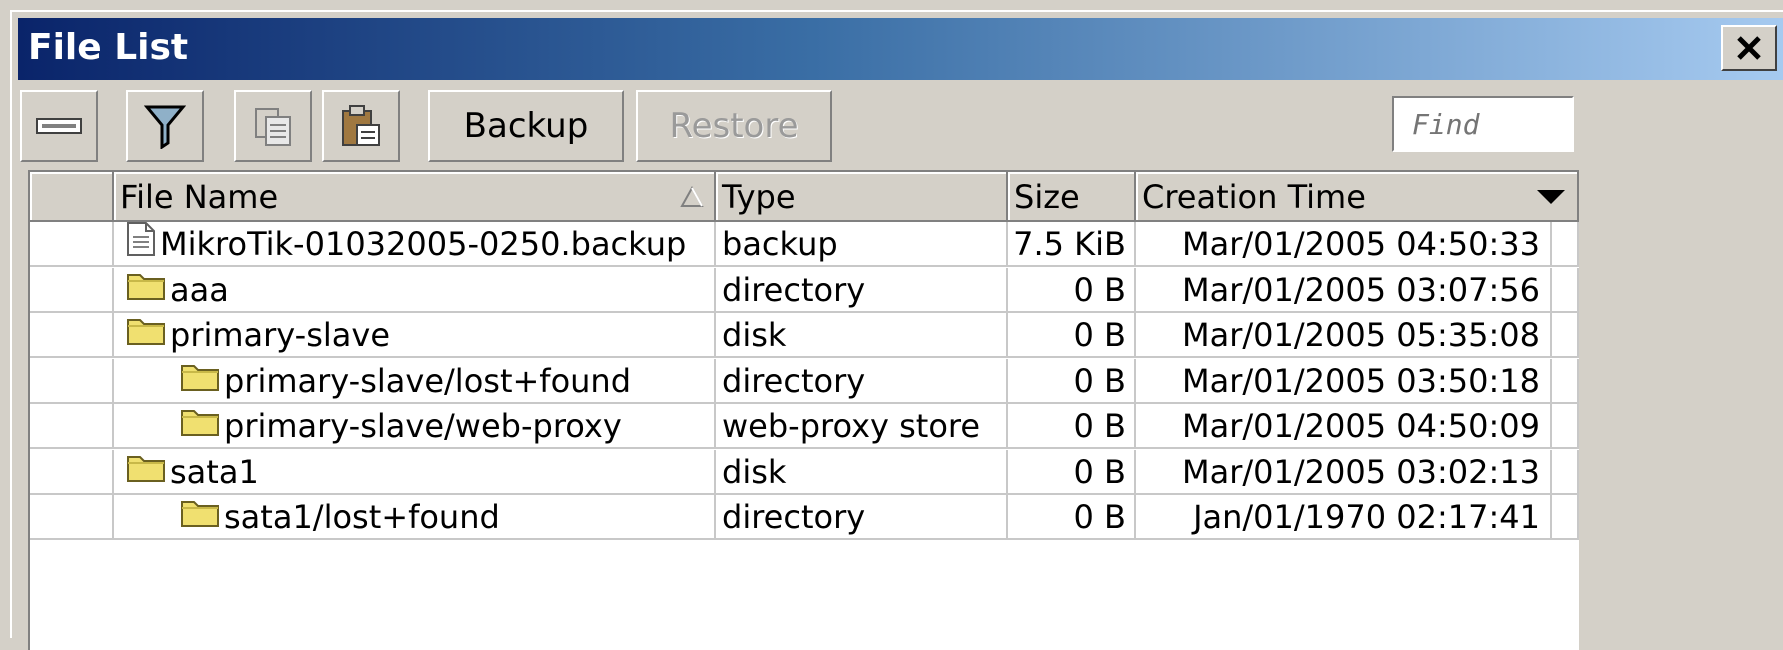 The width and height of the screenshot is (1783, 650). I want to click on creation-time-cell: Mar/01/2005 03:50:18, so click(1344, 381).